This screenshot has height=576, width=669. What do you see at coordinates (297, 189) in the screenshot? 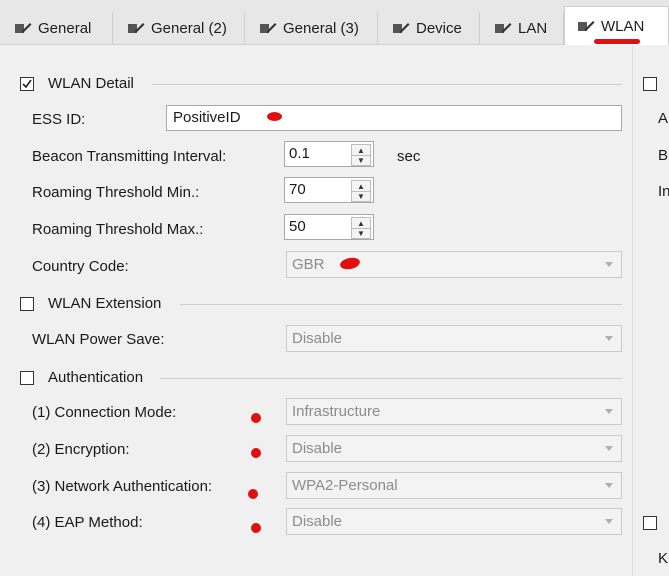
I see `stepper-value: 70` at bounding box center [297, 189].